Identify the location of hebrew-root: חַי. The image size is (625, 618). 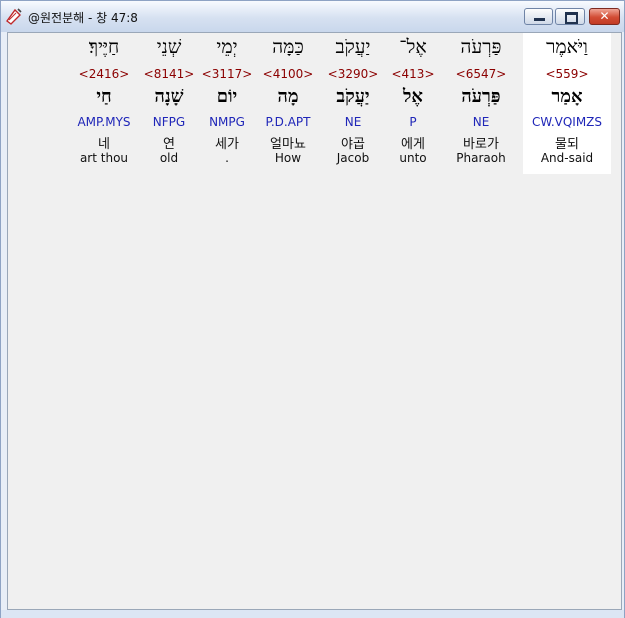
(104, 96).